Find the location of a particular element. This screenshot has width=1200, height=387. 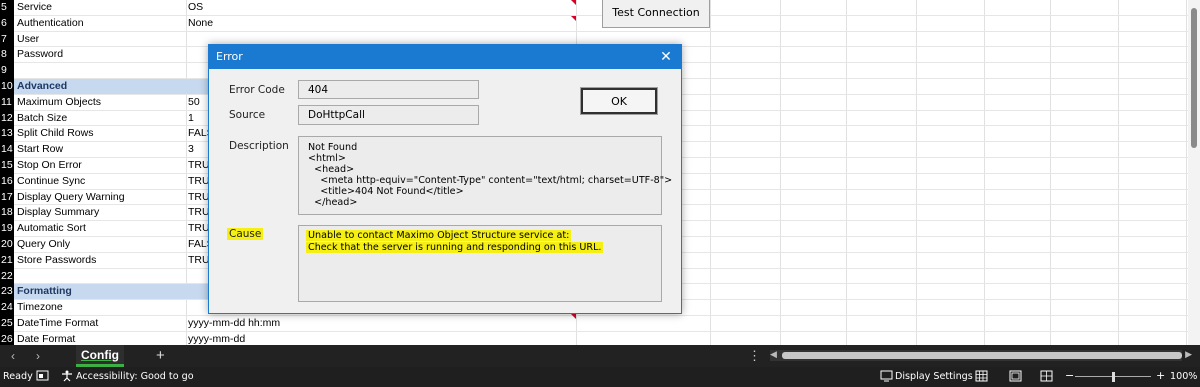

row-header: 25 is located at coordinates (7, 324).